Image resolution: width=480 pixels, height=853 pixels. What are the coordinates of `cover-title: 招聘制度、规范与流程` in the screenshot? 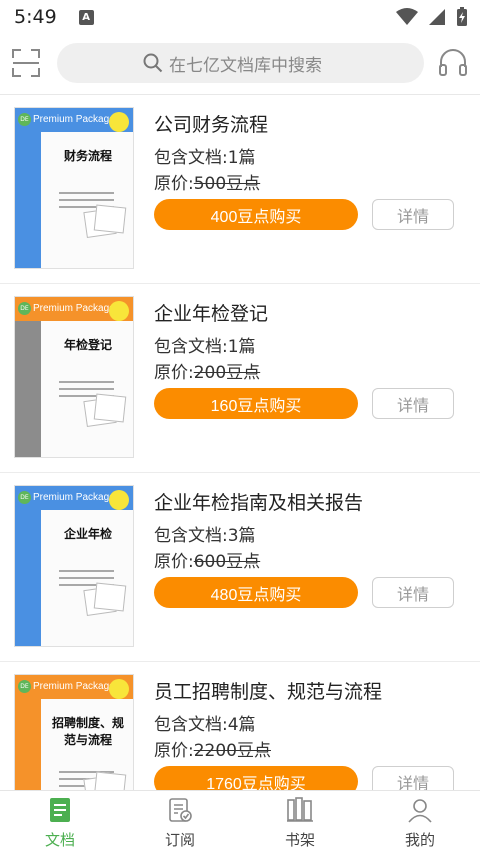 It's located at (87, 731).